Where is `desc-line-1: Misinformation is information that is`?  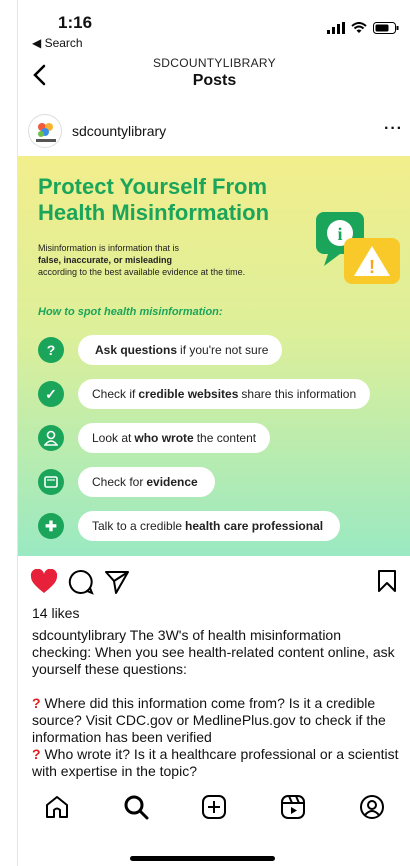 desc-line-1: Misinformation is information that is is located at coordinates (109, 248).